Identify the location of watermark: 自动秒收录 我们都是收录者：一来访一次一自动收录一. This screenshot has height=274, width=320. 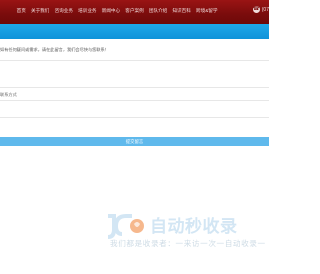
(184, 230).